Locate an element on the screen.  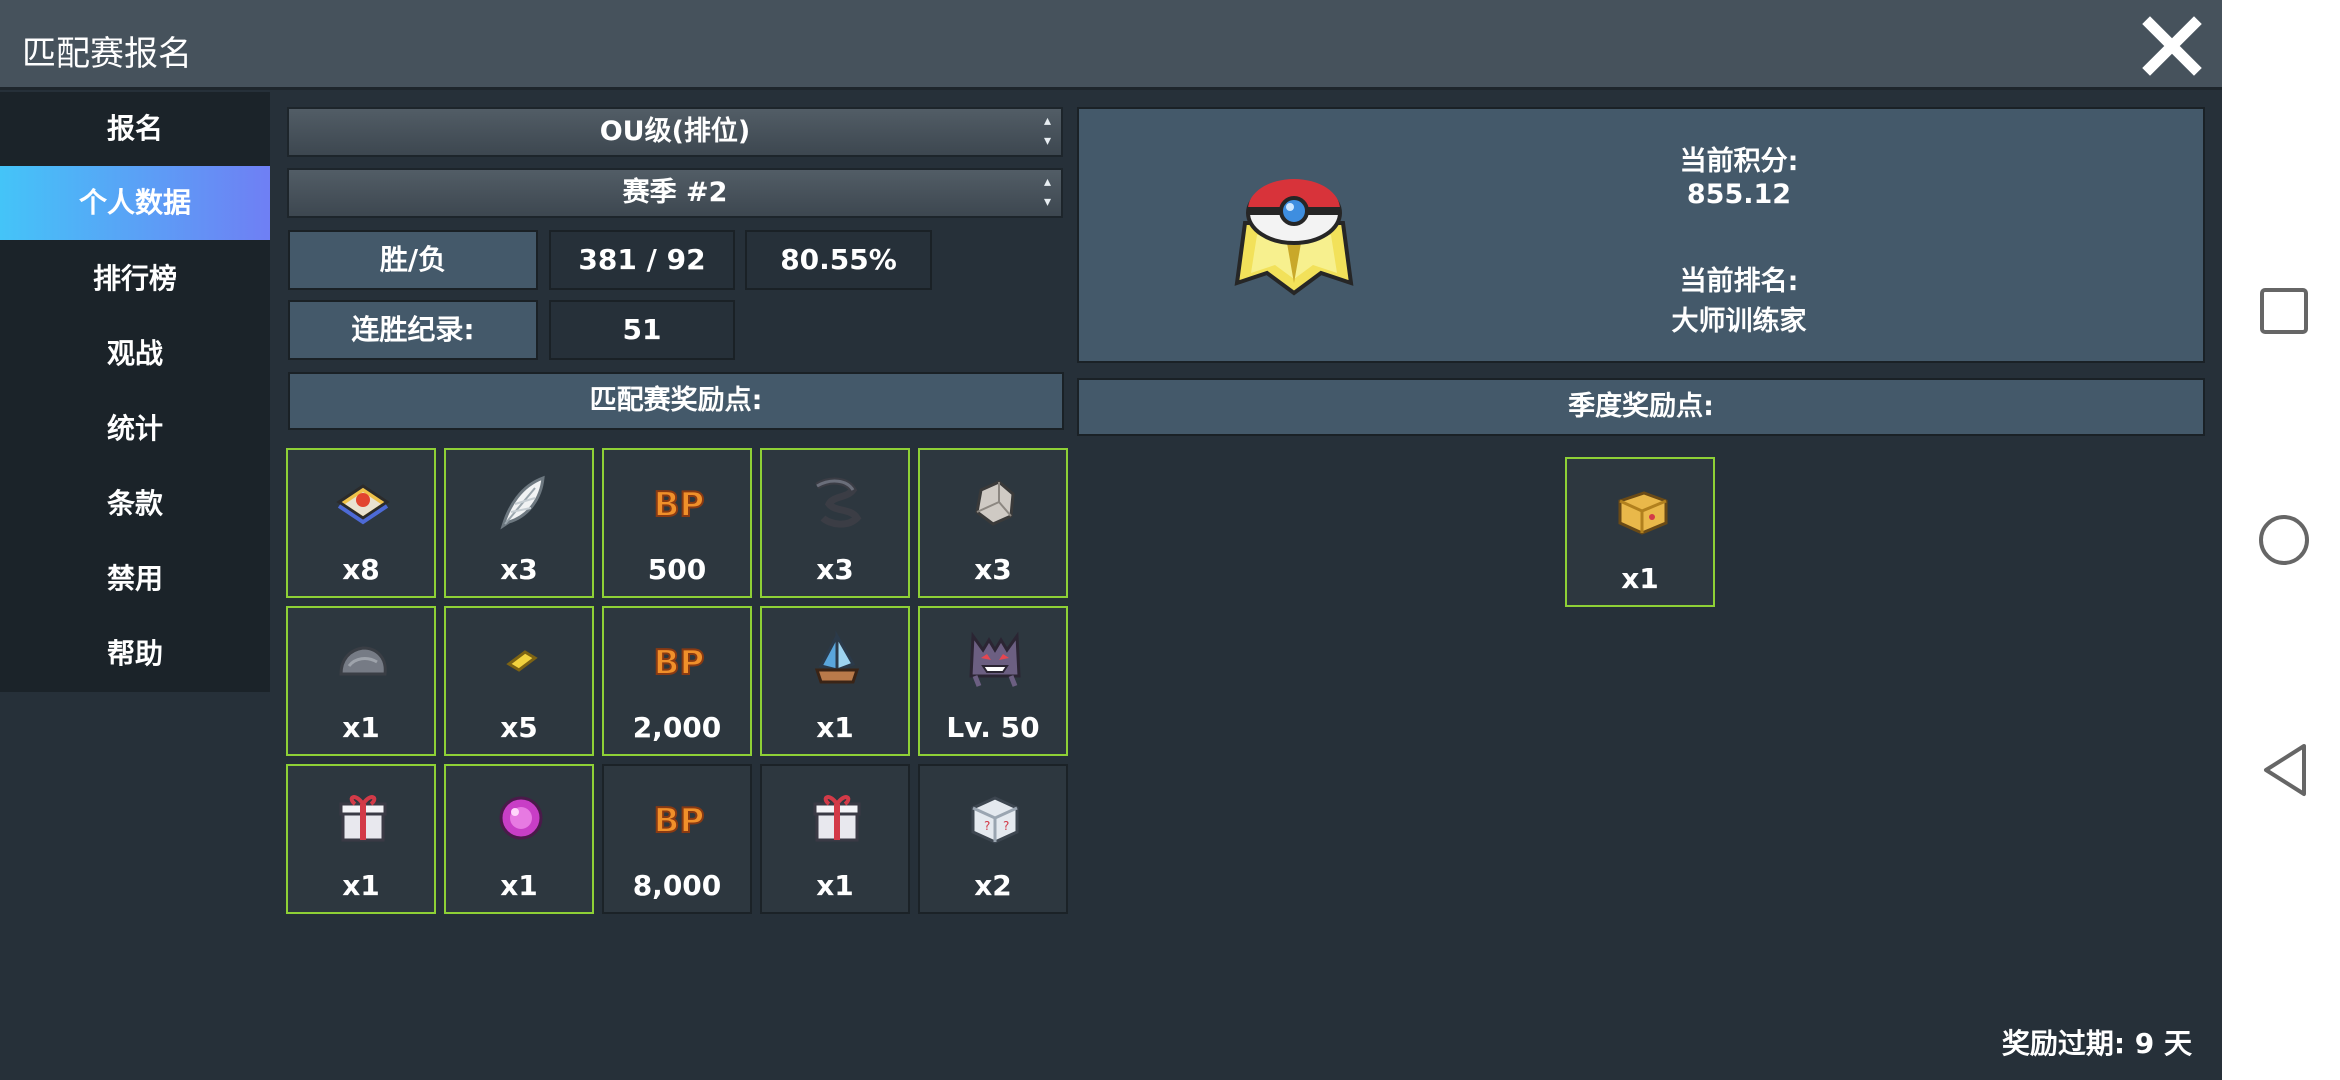
match-rewards-header: 匹配赛奖励点: is located at coordinates (676, 401).